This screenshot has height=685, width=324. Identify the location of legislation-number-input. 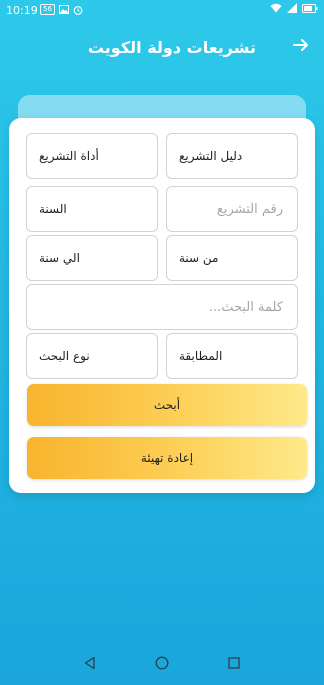
(232, 209).